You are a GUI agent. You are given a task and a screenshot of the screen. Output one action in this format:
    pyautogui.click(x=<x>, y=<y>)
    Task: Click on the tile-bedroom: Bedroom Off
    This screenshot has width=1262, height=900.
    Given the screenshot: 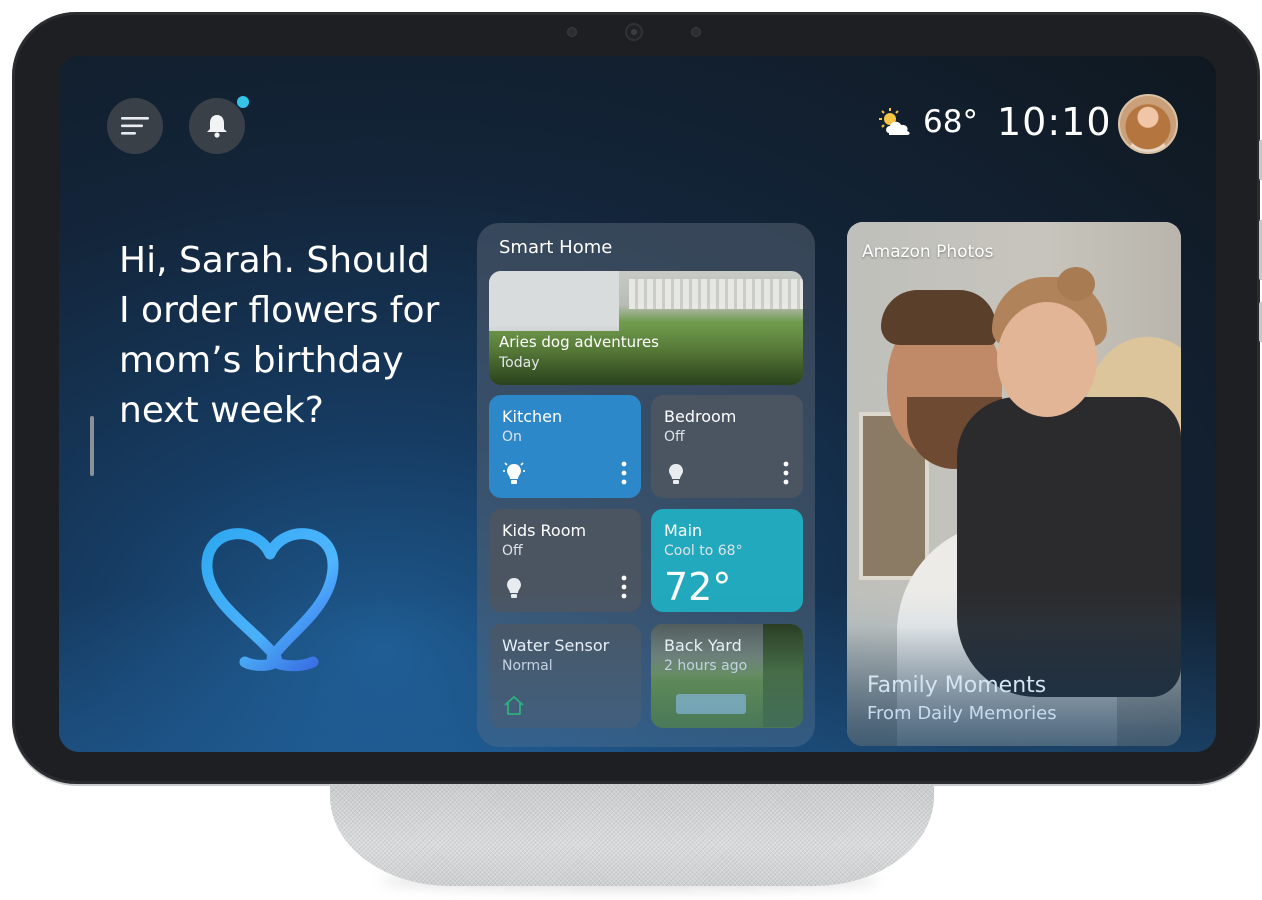 What is the action you would take?
    pyautogui.click(x=727, y=446)
    